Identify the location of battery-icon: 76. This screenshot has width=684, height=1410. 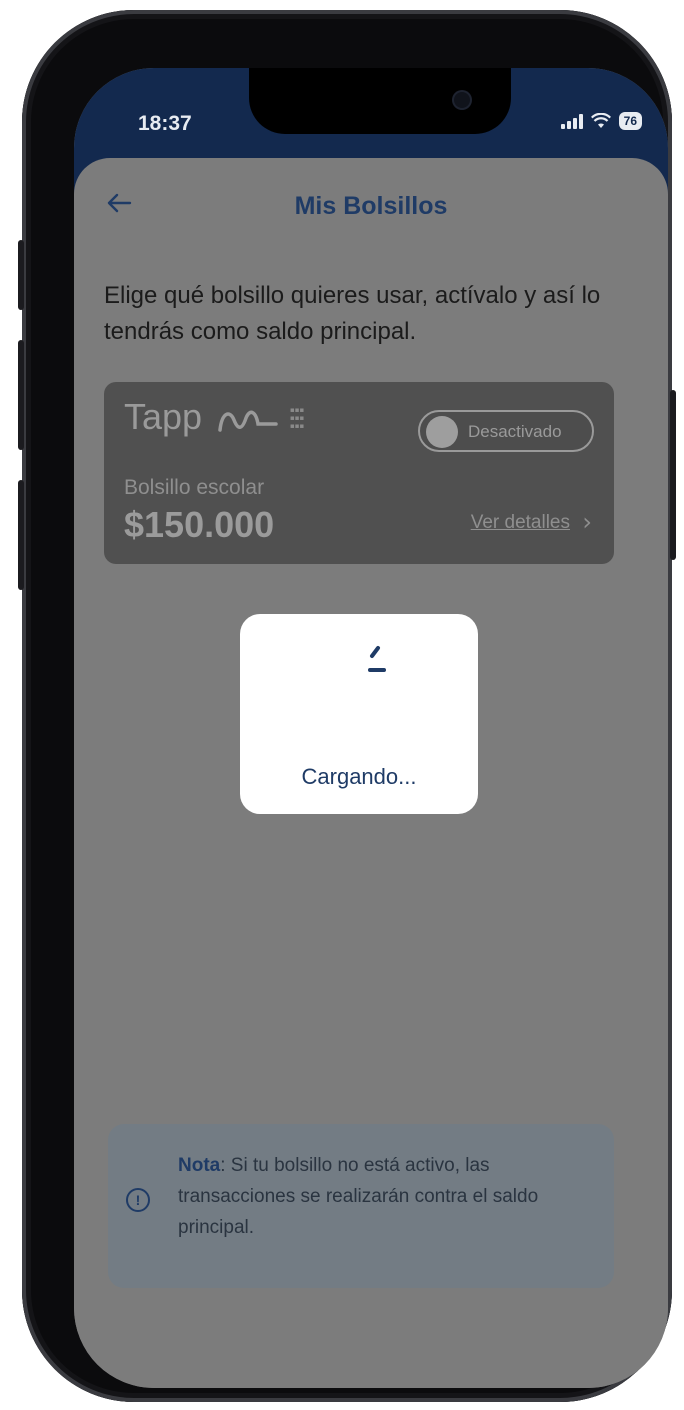
(630, 121).